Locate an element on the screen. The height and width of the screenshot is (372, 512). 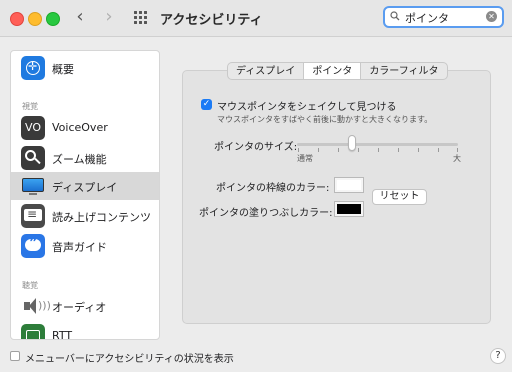
tab-bar: ディスプレイ ポインタ カラーフィルタ is located at coordinates (337, 71).